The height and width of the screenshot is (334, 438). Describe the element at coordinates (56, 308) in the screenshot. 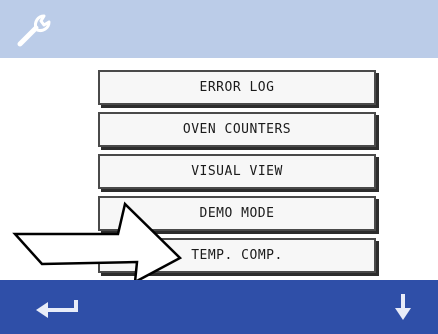

I see `back-arrow-icon` at that location.